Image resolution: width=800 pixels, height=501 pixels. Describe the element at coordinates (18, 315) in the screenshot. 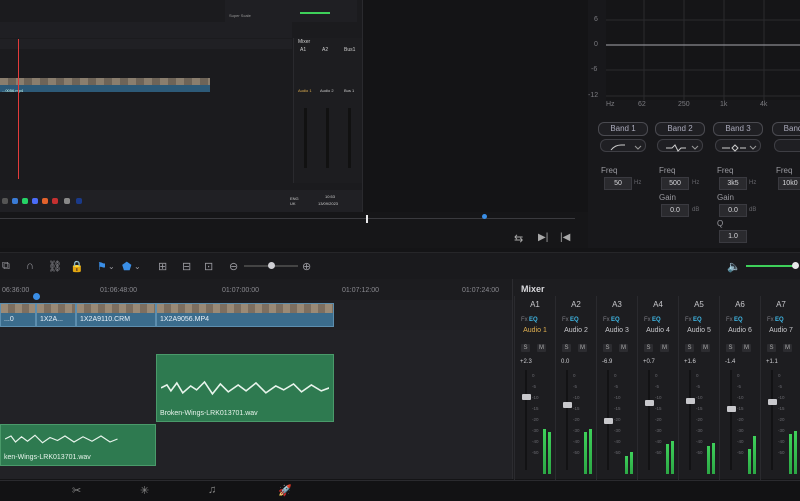

I see `video-clip-1: ...0` at that location.